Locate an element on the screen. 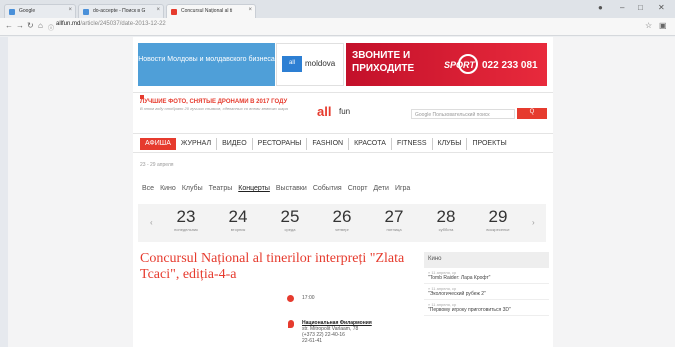 This screenshot has width=675, height=347. star-icon: ☆ is located at coordinates (648, 25).